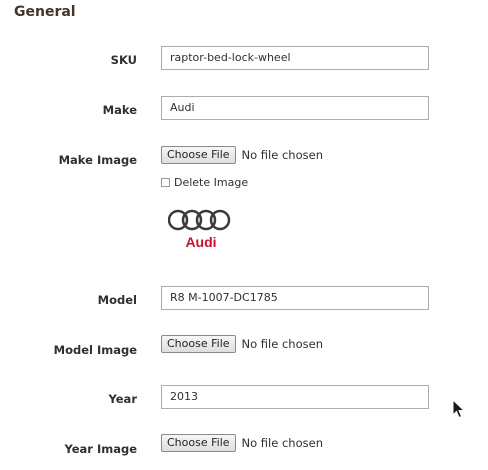 Image resolution: width=488 pixels, height=470 pixels. Describe the element at coordinates (198, 344) in the screenshot. I see `model-image-choose-file-button: Choose File` at that location.